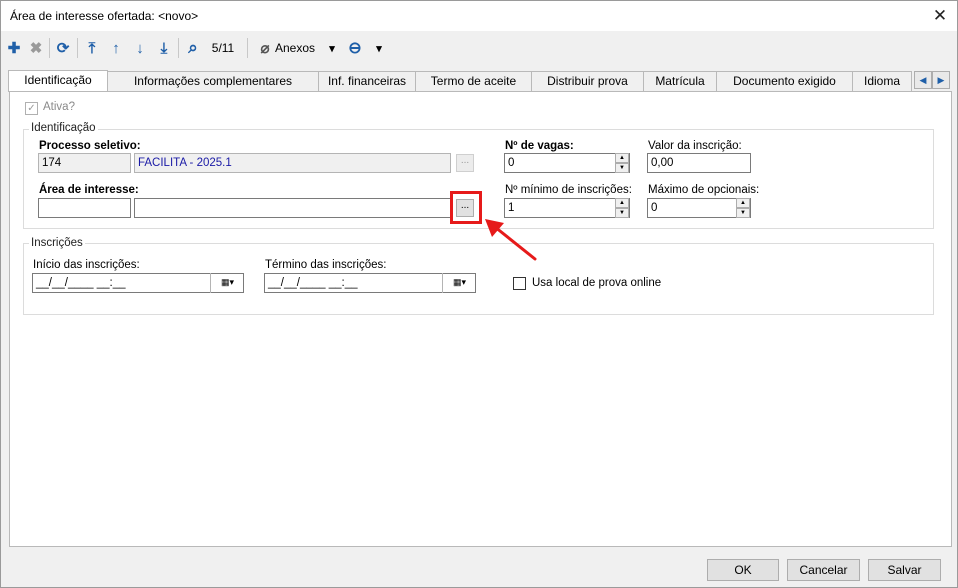 The width and height of the screenshot is (958, 588). Describe the element at coordinates (86, 265) in the screenshot. I see `inicio-inscricoes-label: Início das inscrições:` at that location.